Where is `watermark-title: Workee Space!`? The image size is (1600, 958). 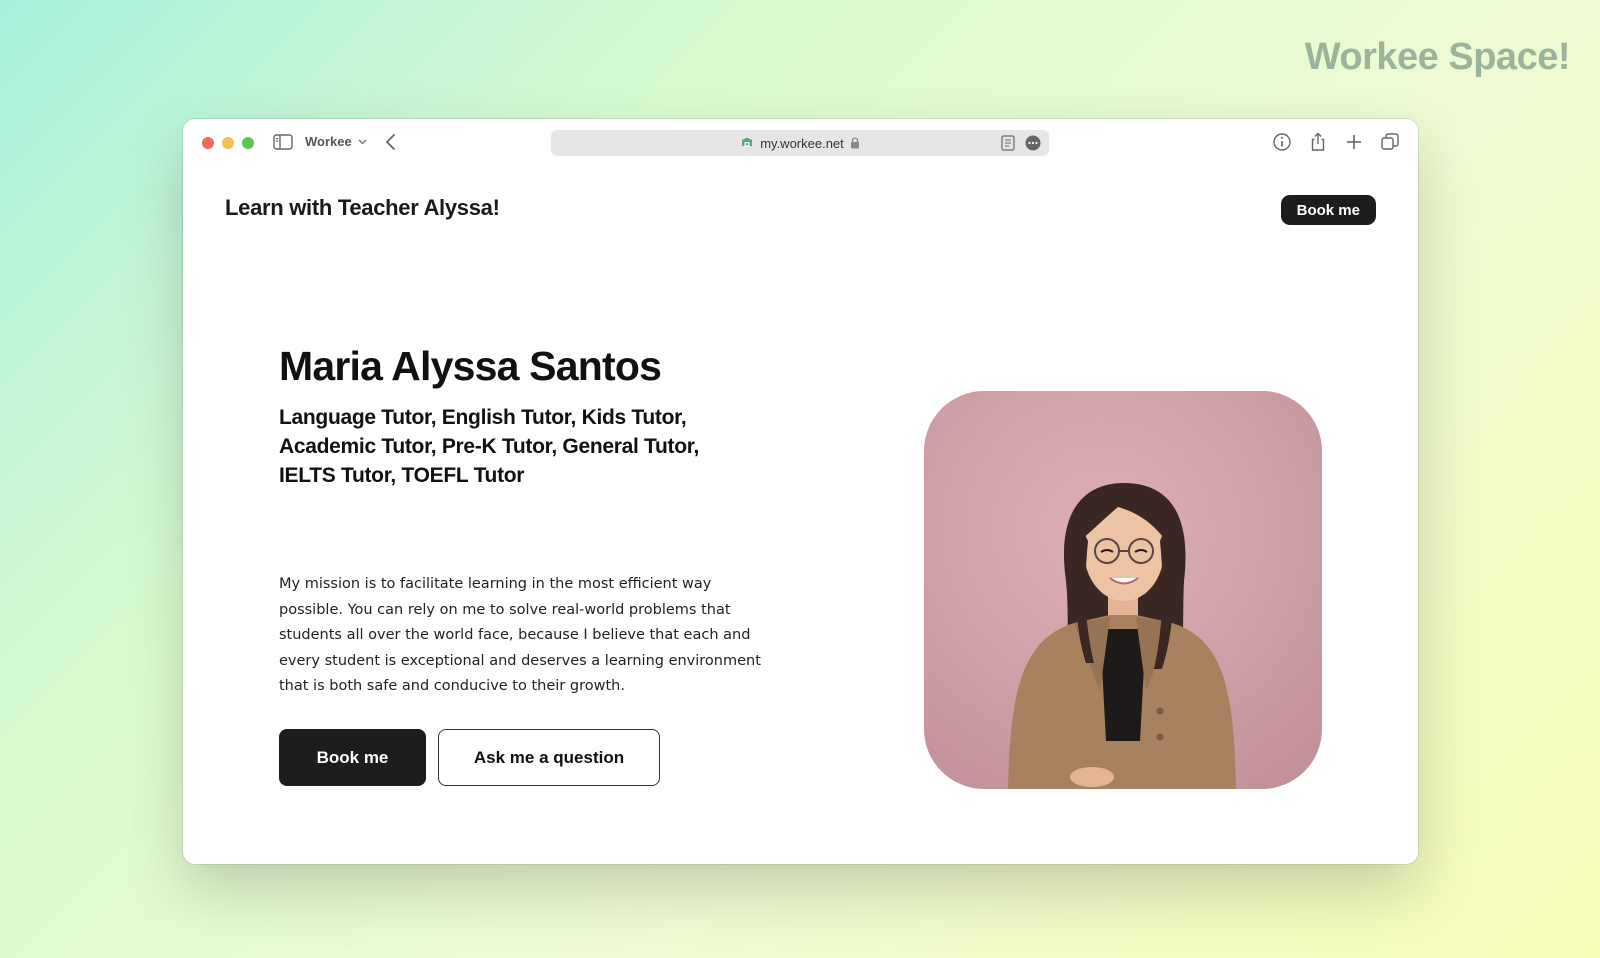 watermark-title: Workee Space! is located at coordinates (1437, 57).